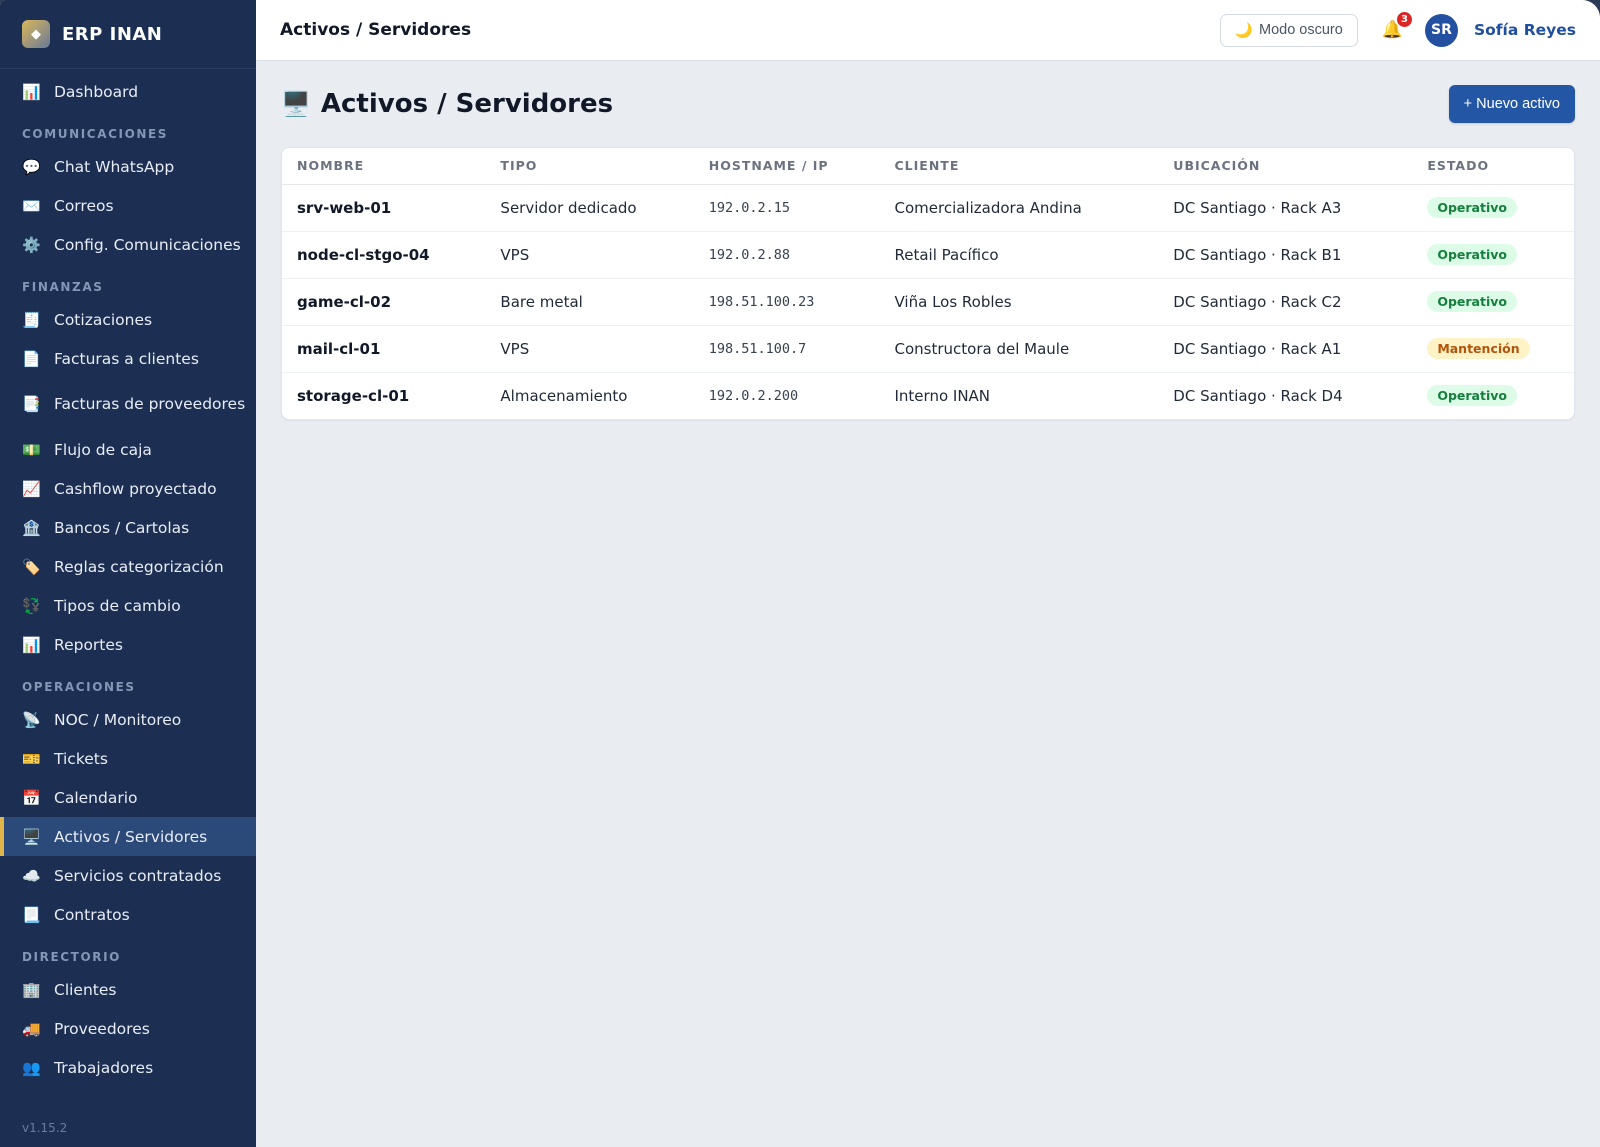 The image size is (1600, 1147). Describe the element at coordinates (128, 166) in the screenshot. I see `sidebar-item-chat-whatsapp: 💬 Chat WhatsApp` at that location.